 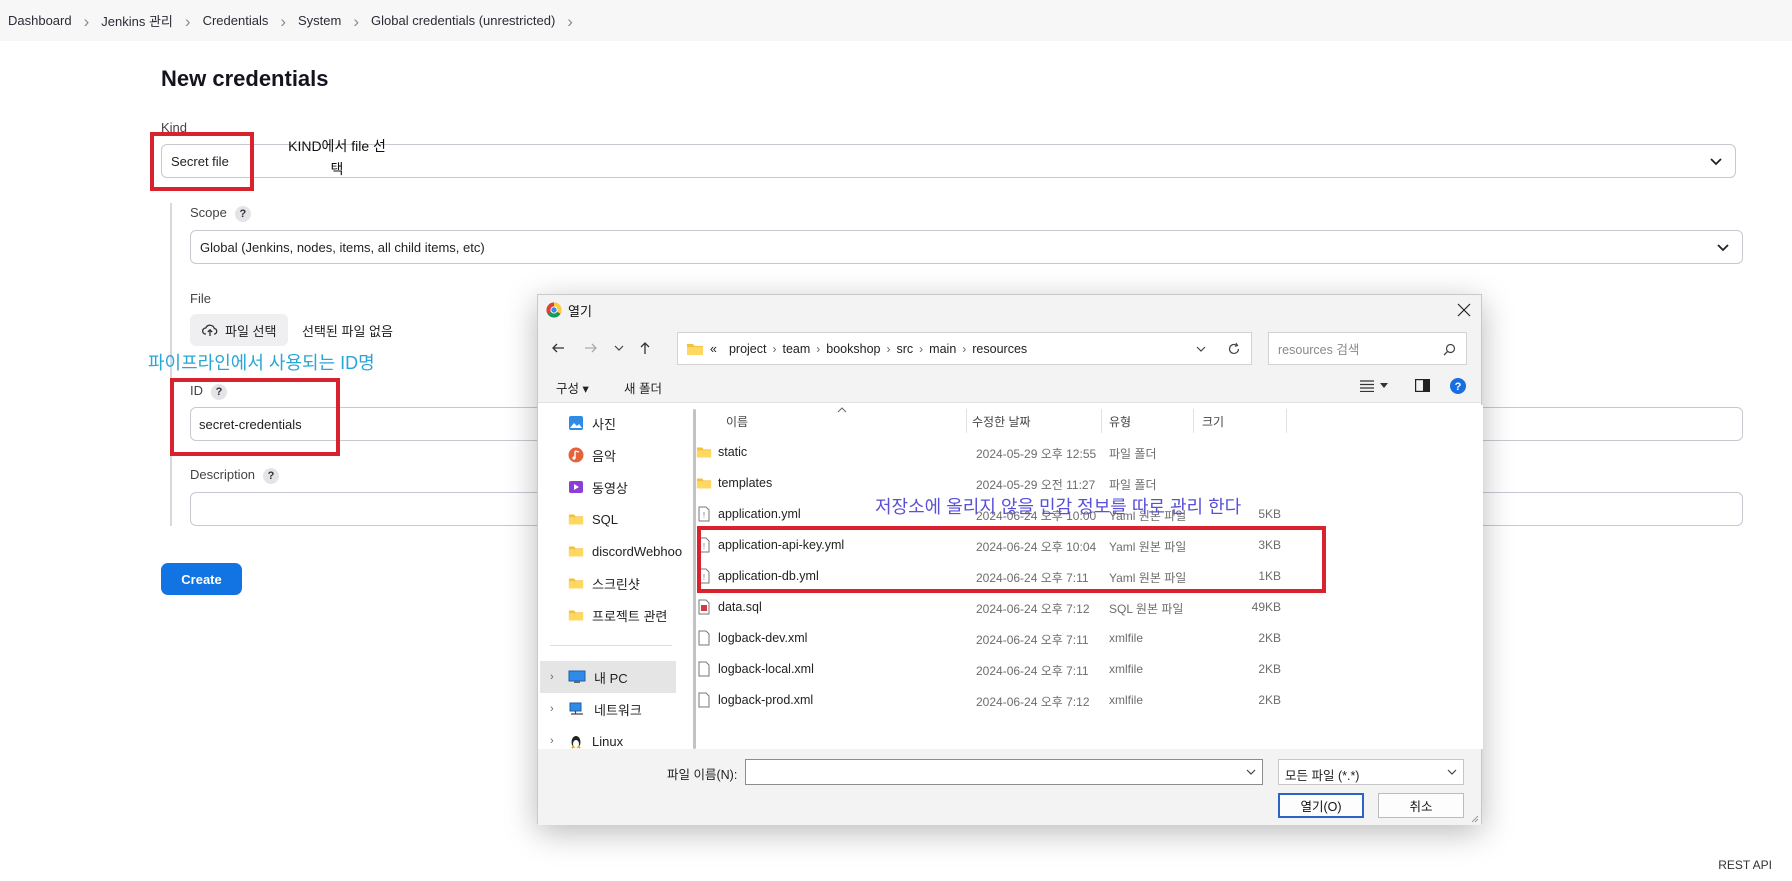 I want to click on choose-file-button: 파일 선택, so click(x=239, y=330).